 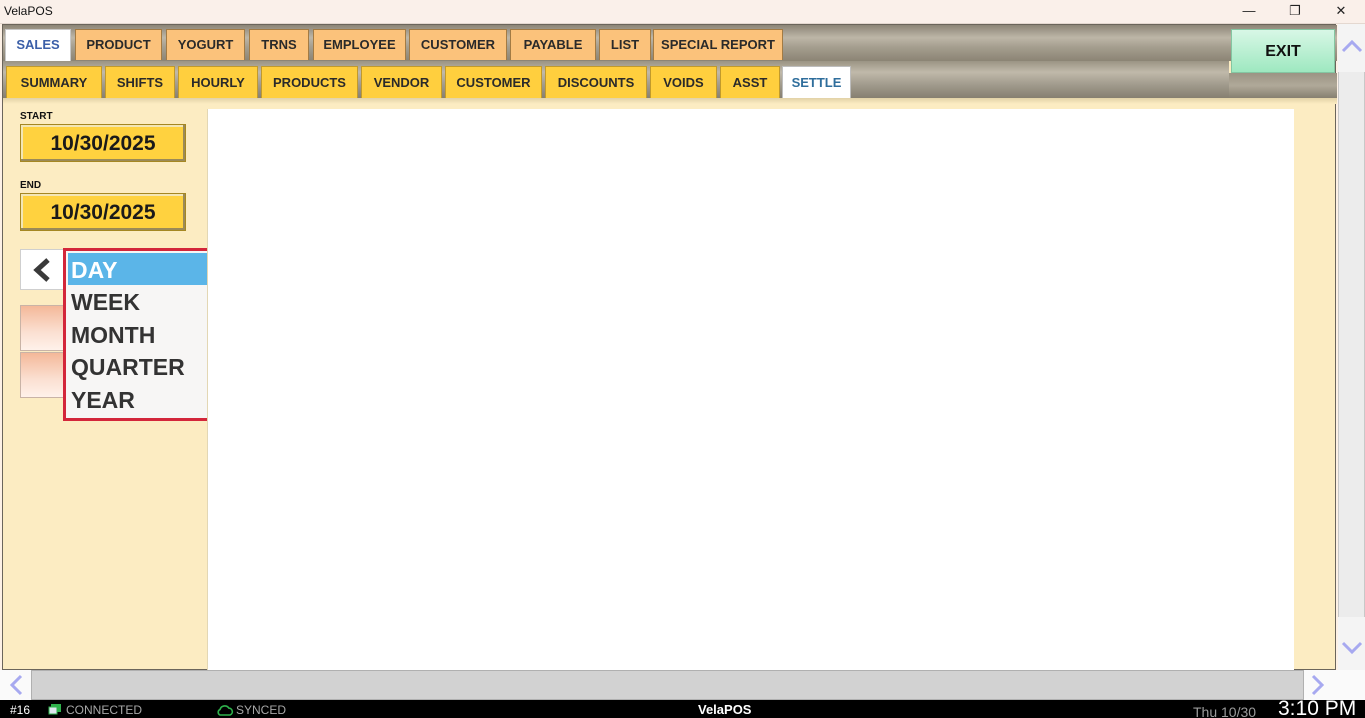 What do you see at coordinates (205, 44) in the screenshot?
I see `tab-yogurt: YOGURT` at bounding box center [205, 44].